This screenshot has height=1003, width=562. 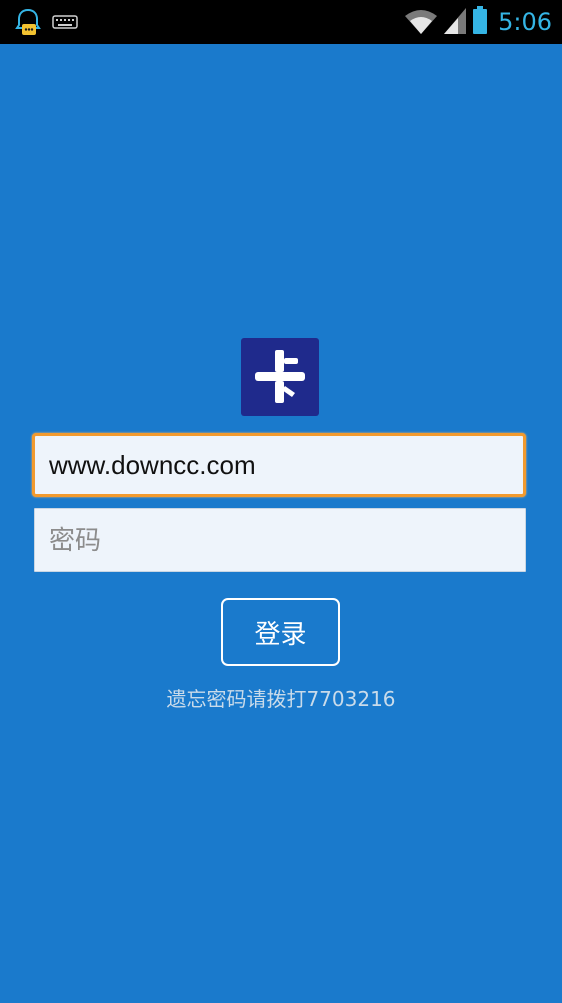 I want to click on signal-icon, so click(x=455, y=23).